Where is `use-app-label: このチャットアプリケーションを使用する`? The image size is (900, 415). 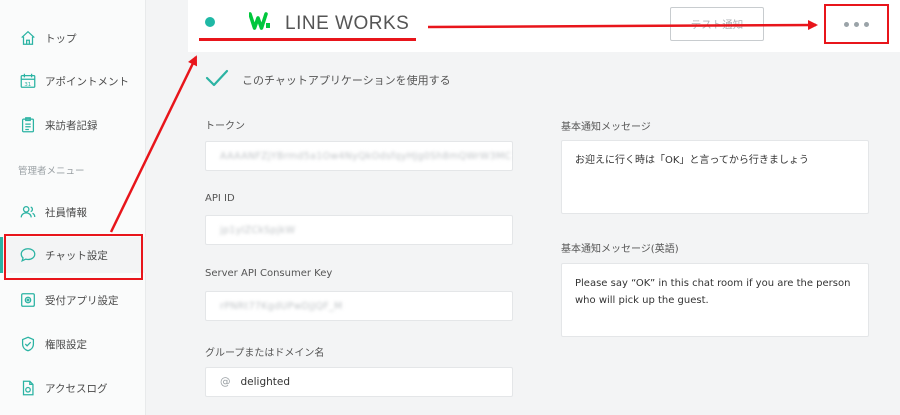
use-app-label: このチャットアプリケーションを使用する is located at coordinates (346, 80).